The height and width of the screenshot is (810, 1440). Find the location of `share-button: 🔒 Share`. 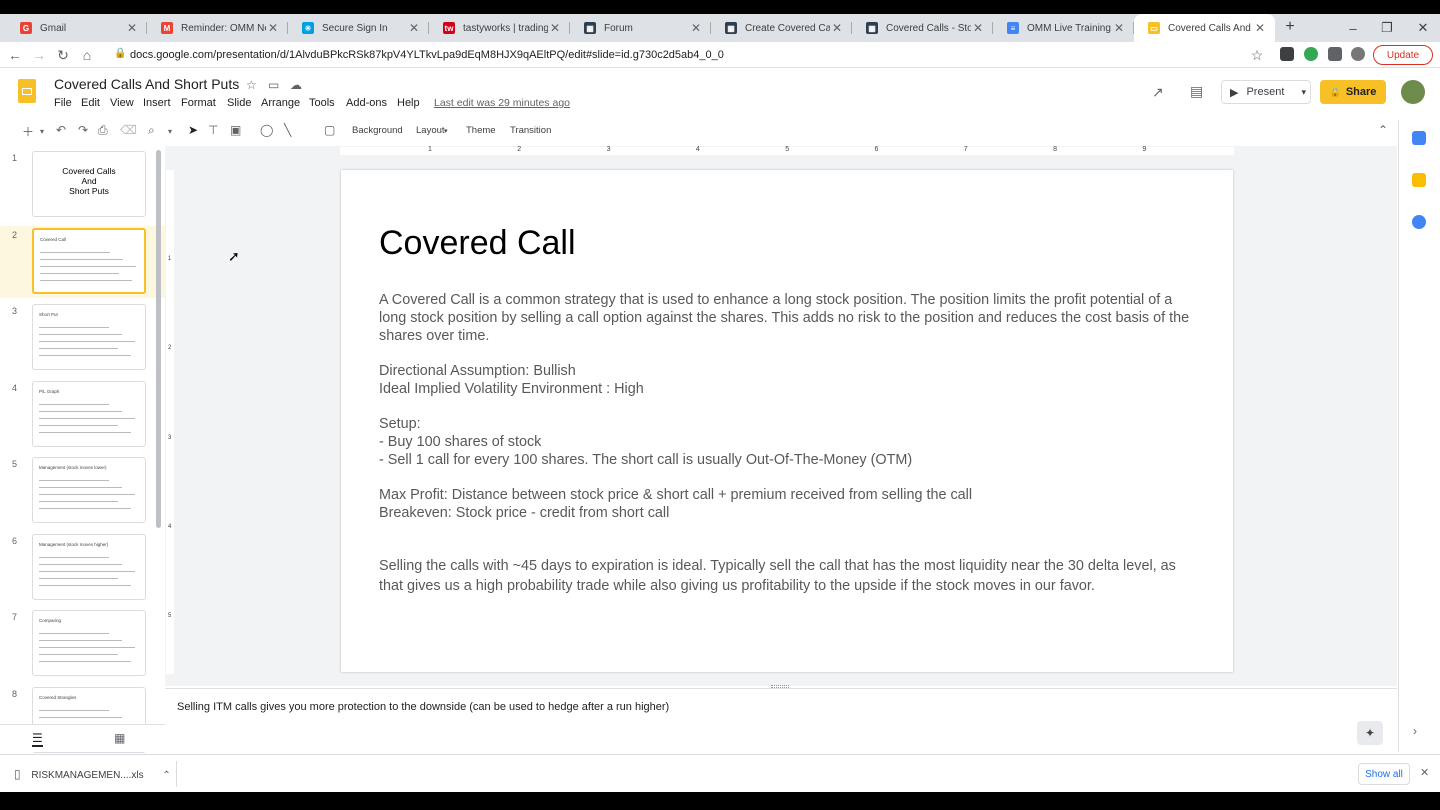

share-button: 🔒 Share is located at coordinates (1353, 92).